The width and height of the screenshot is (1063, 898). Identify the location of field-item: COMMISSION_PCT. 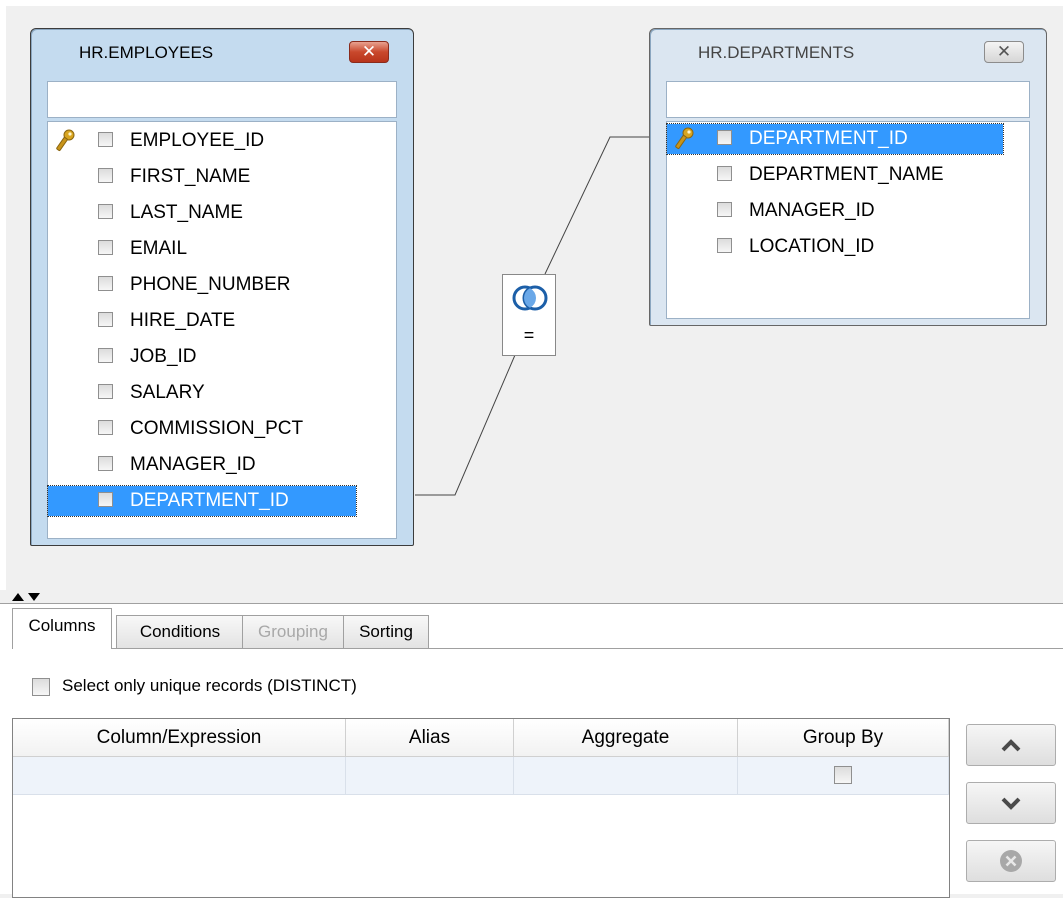
(202, 429).